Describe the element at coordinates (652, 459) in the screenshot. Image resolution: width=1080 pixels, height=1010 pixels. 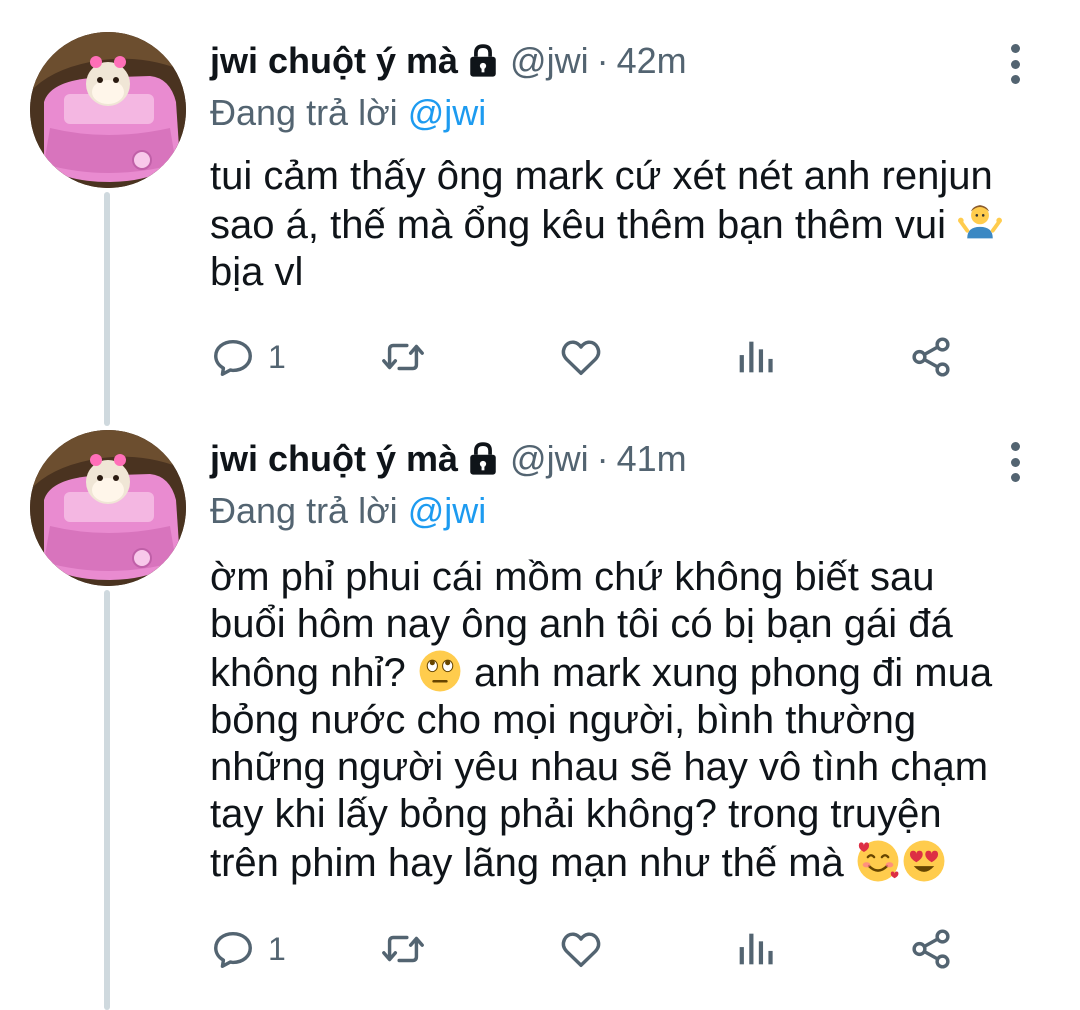
I see `timestamp: 41m` at that location.